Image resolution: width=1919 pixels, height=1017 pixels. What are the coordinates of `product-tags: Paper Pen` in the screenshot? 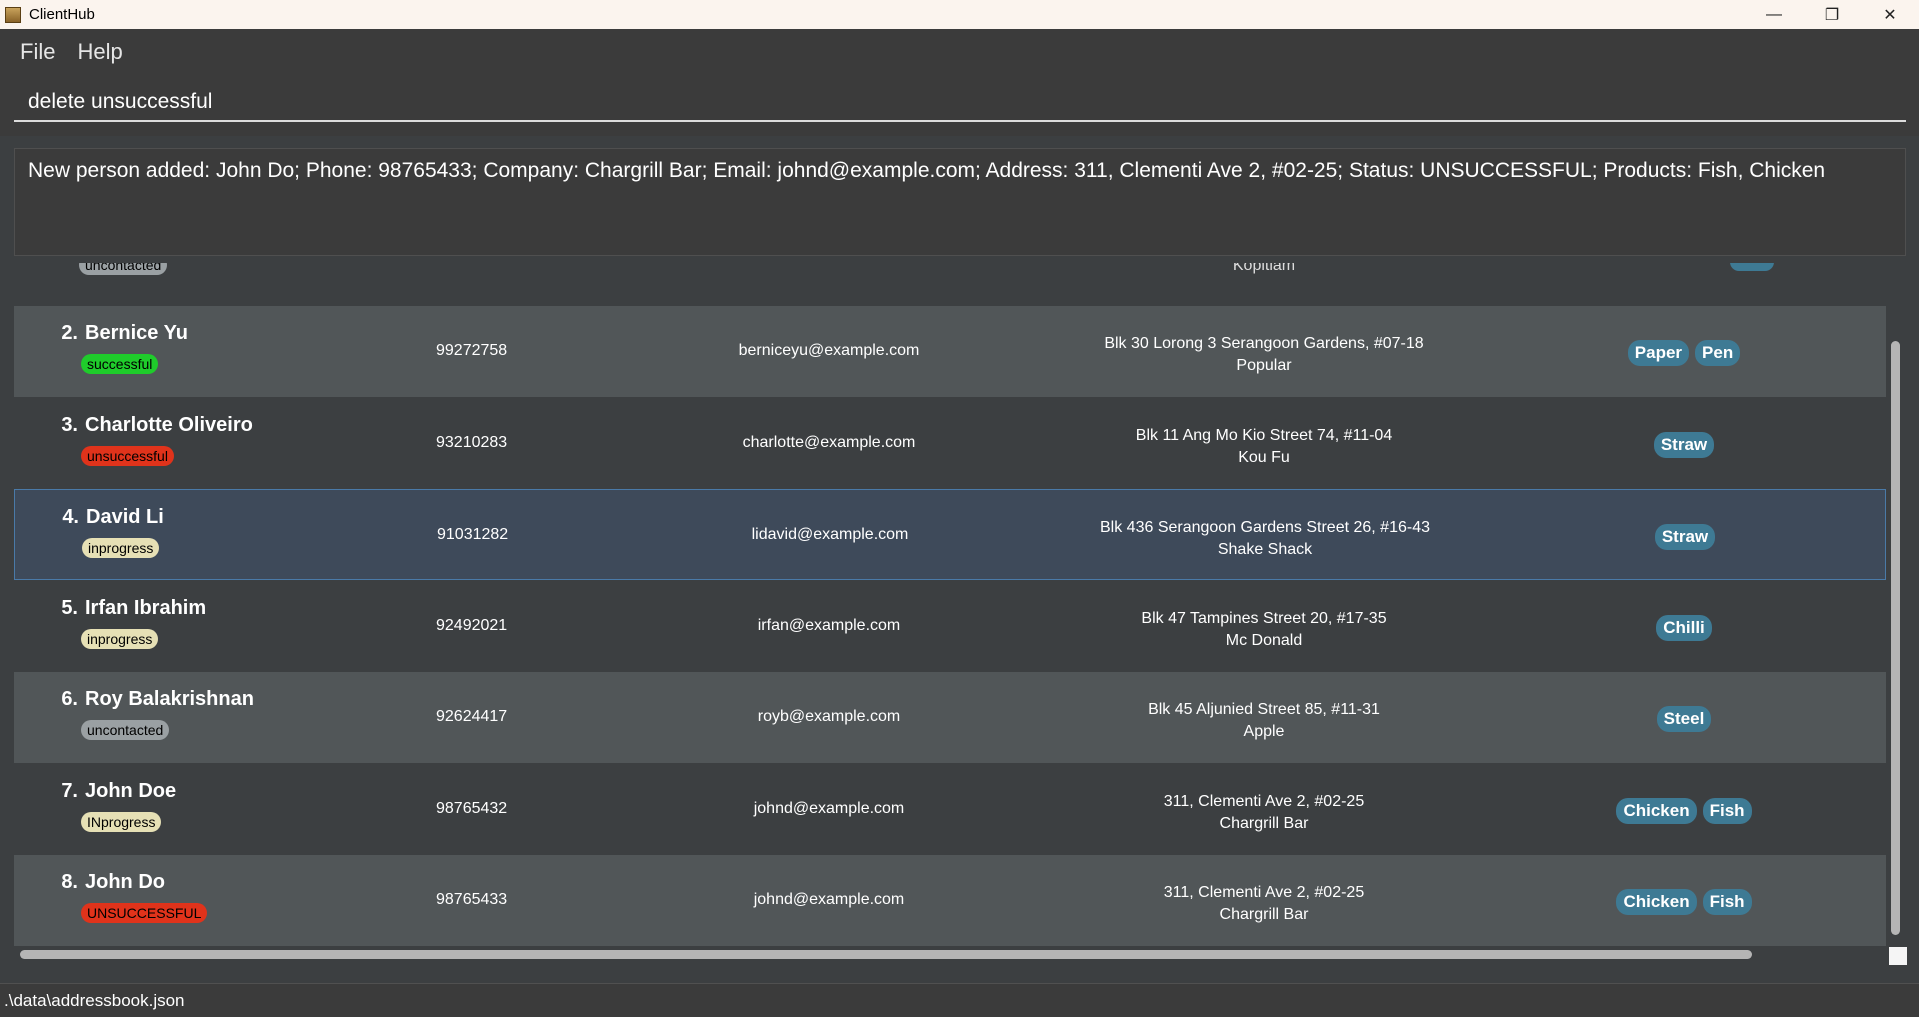 It's located at (1684, 353).